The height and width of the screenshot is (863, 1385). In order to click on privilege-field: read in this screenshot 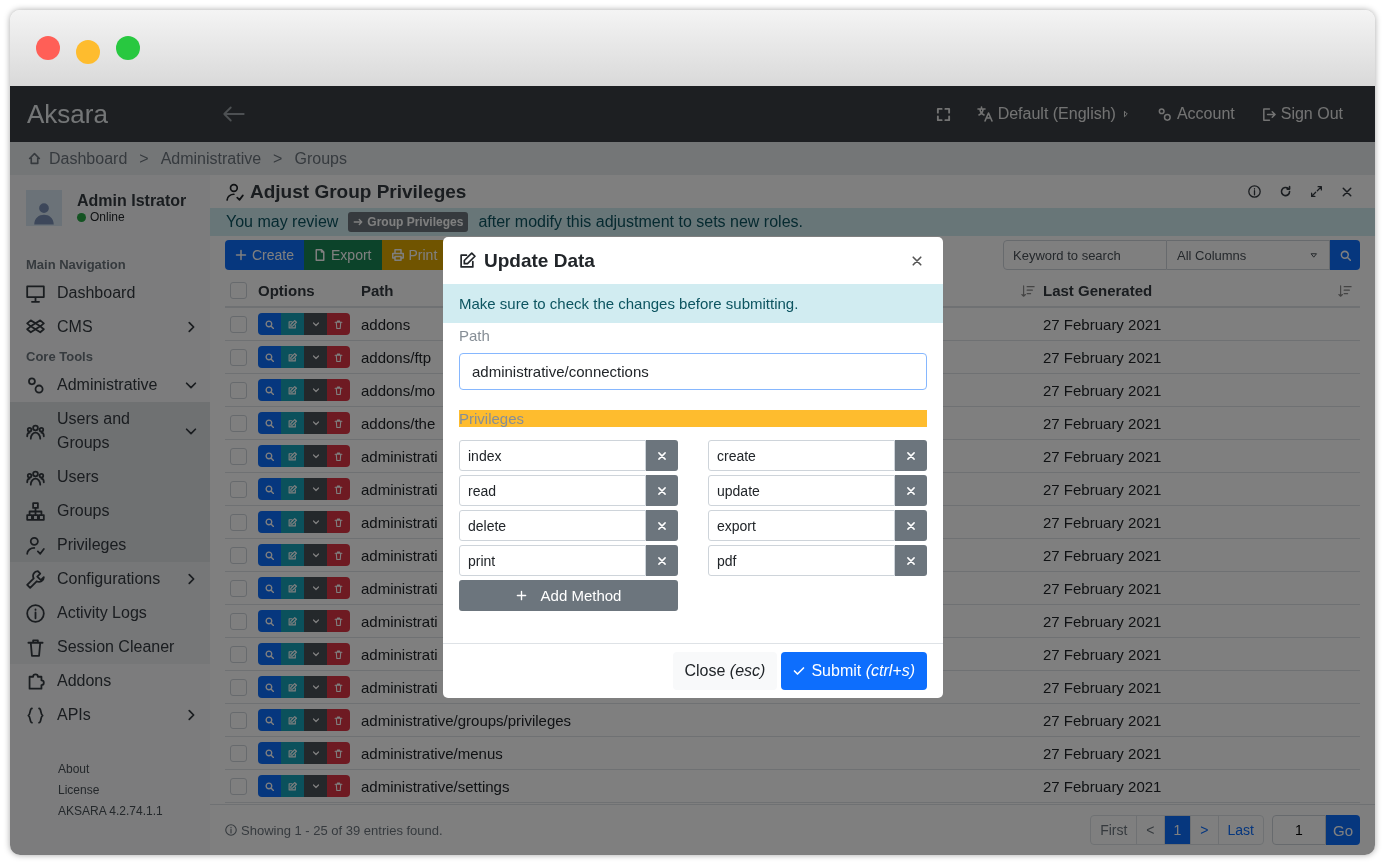, I will do `click(552, 490)`.